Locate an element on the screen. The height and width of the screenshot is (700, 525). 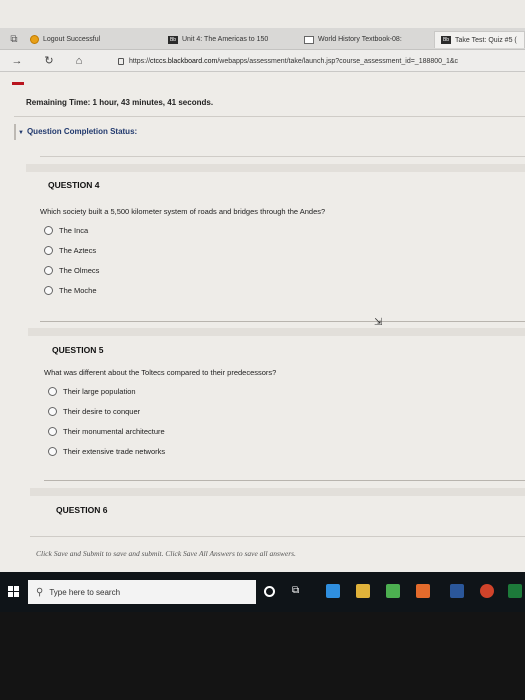
question-4-option-3: The Olmecs is located at coordinates (71, 270).